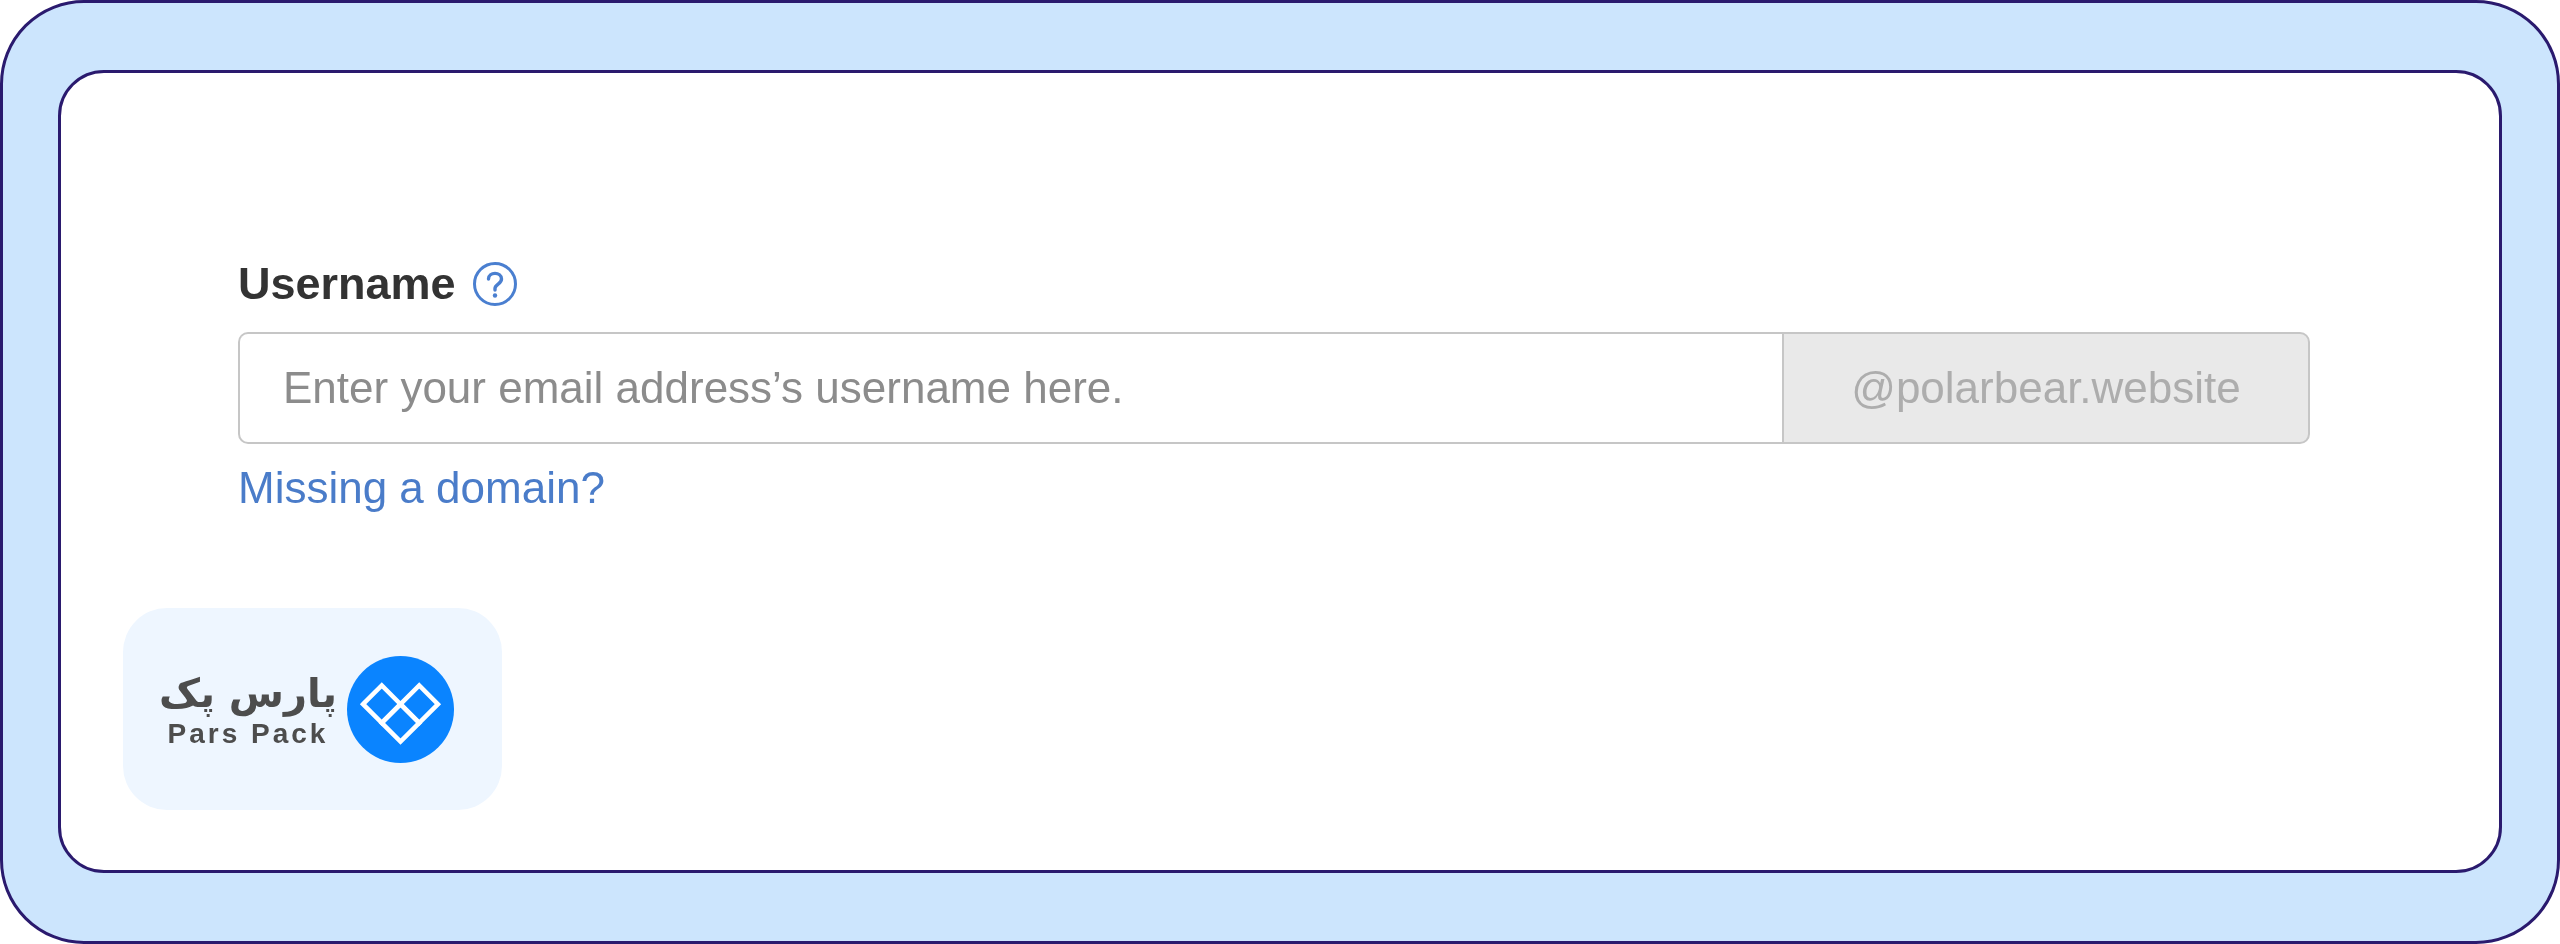  I want to click on missing-domain-link: Missing a domain?, so click(421, 488).